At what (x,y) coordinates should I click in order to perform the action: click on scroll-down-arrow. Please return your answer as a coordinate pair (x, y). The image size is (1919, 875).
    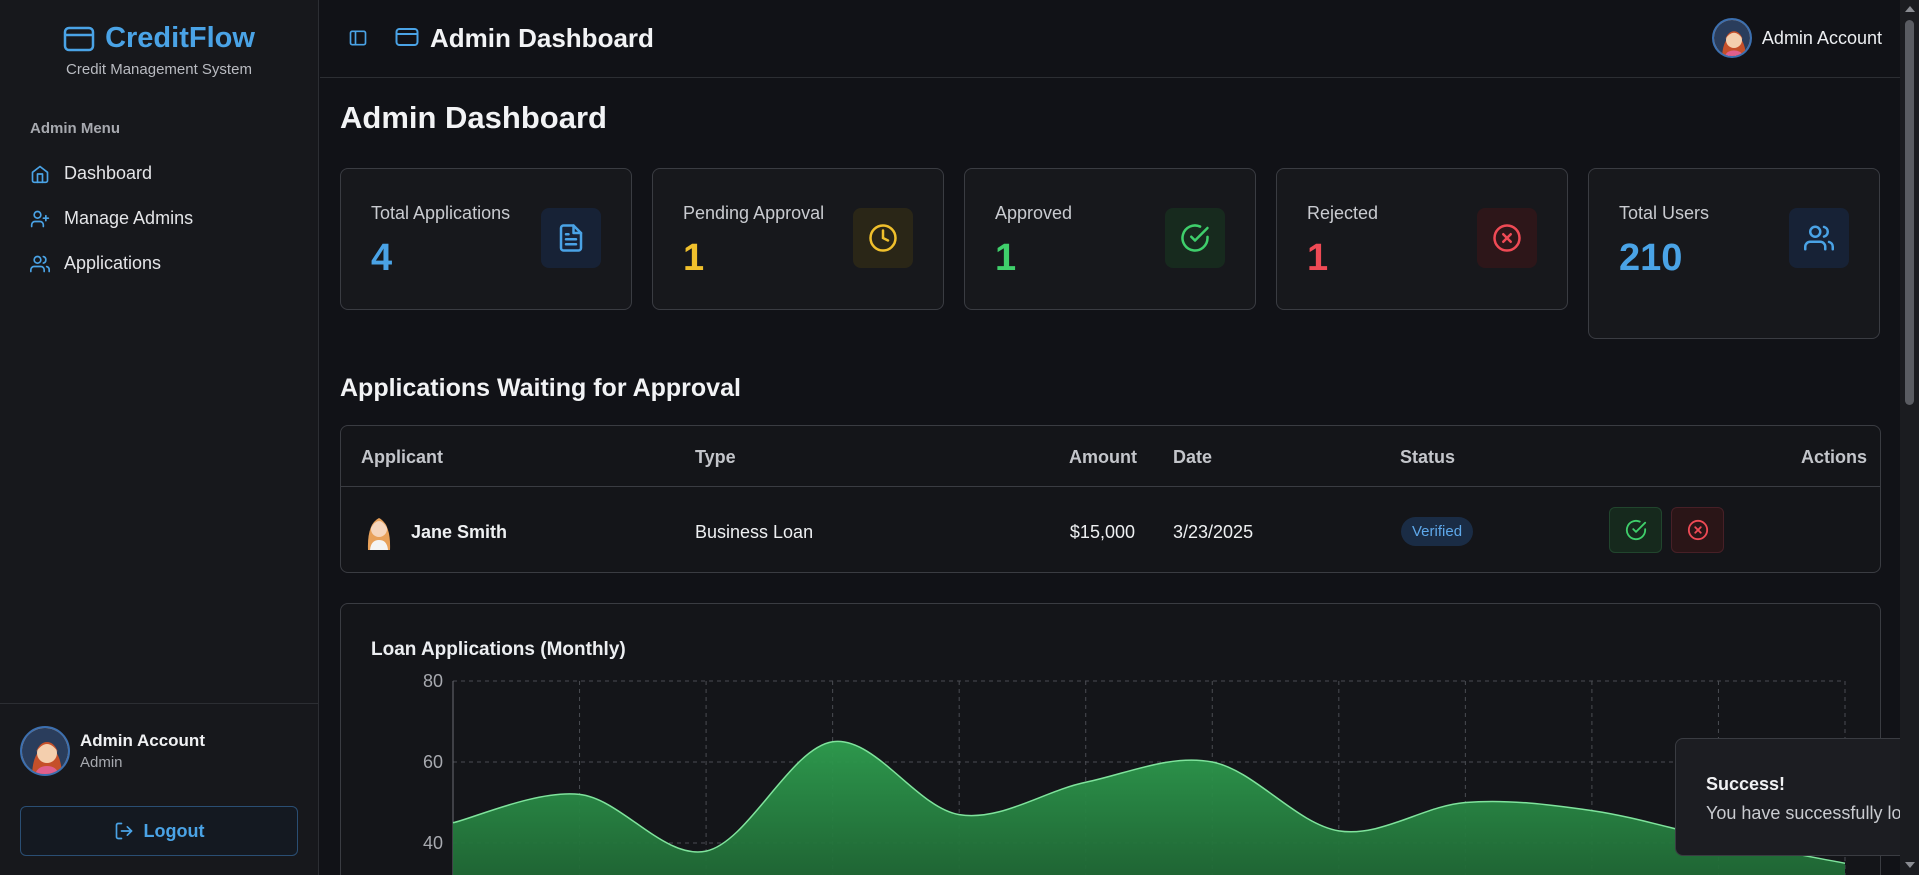
    Looking at the image, I should click on (1910, 865).